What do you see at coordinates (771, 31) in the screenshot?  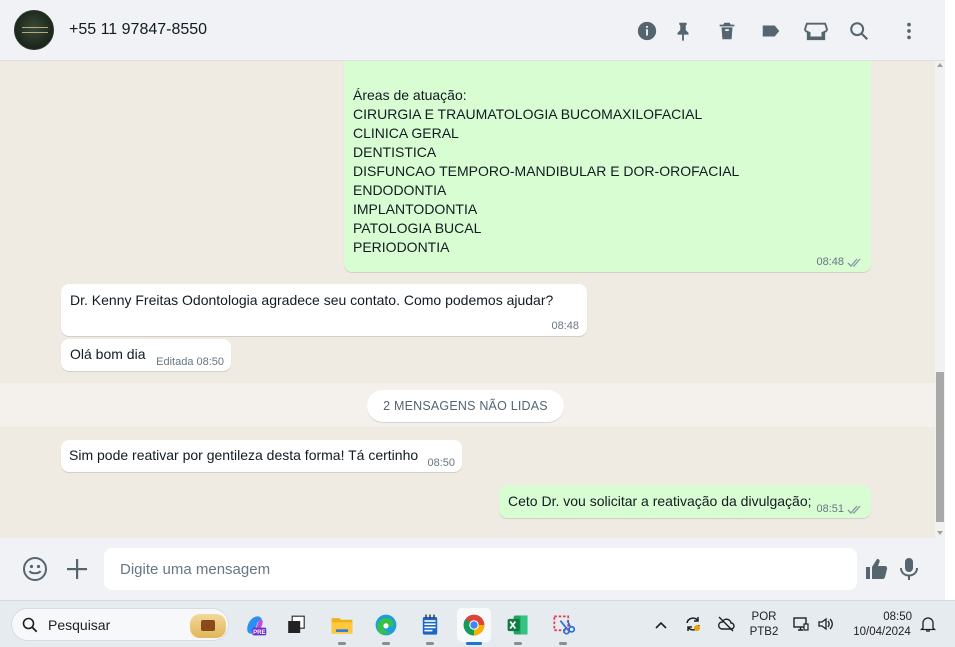 I see `label-icon` at bounding box center [771, 31].